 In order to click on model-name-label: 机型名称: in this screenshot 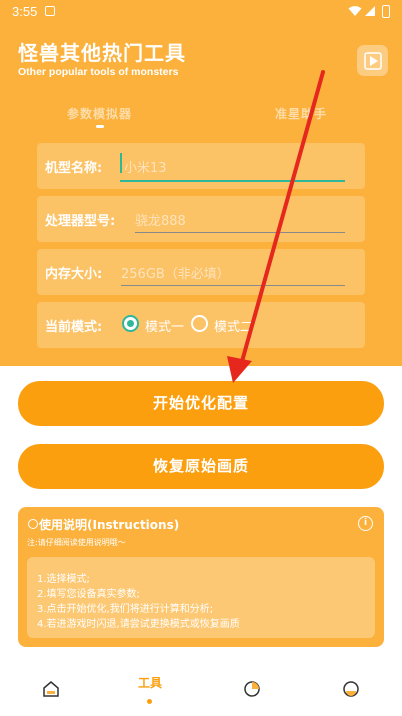, I will do `click(74, 168)`.